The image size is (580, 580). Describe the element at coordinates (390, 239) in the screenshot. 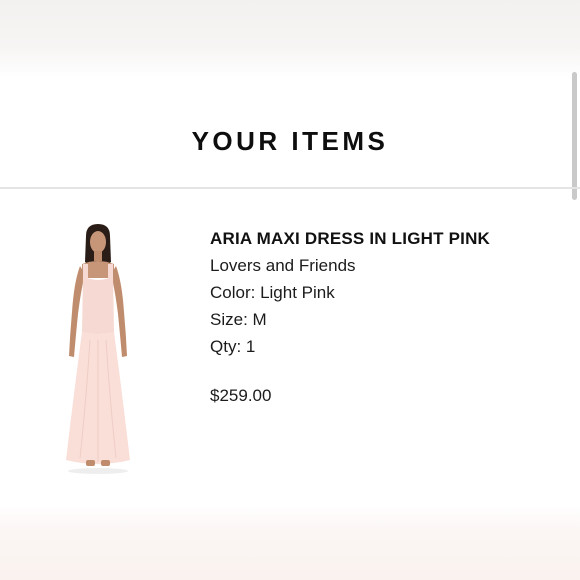

I see `product-name: ARIA MAXI DRESS IN LIGHT PINK` at that location.